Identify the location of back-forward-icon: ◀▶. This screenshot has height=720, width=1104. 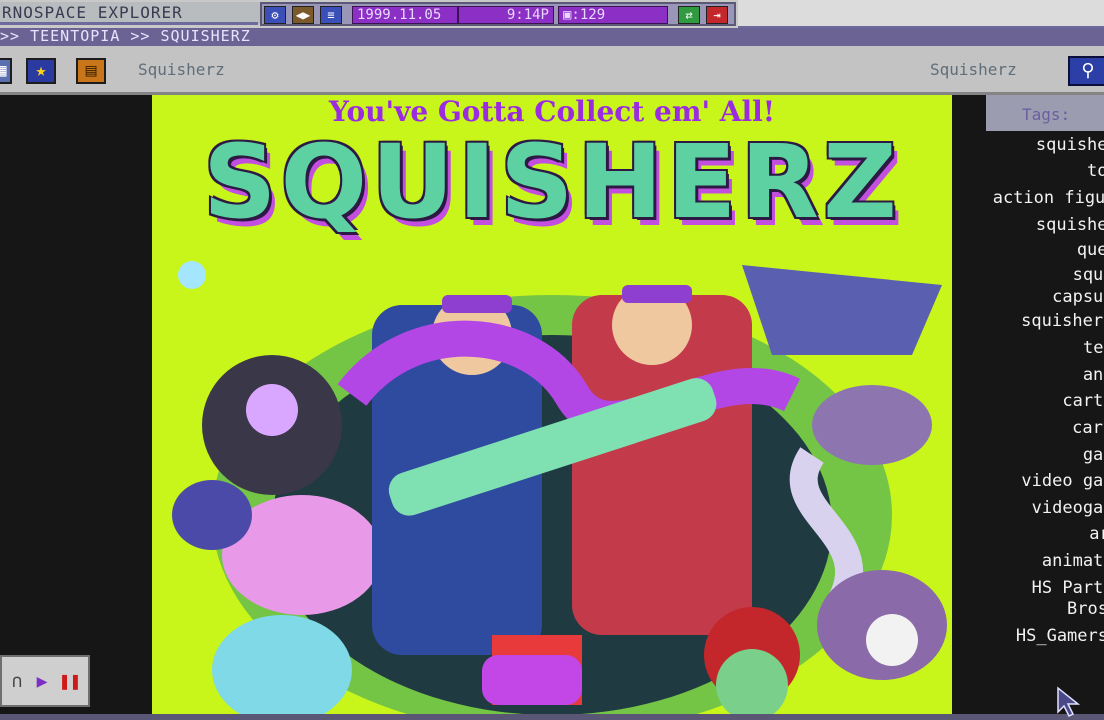
(303, 15).